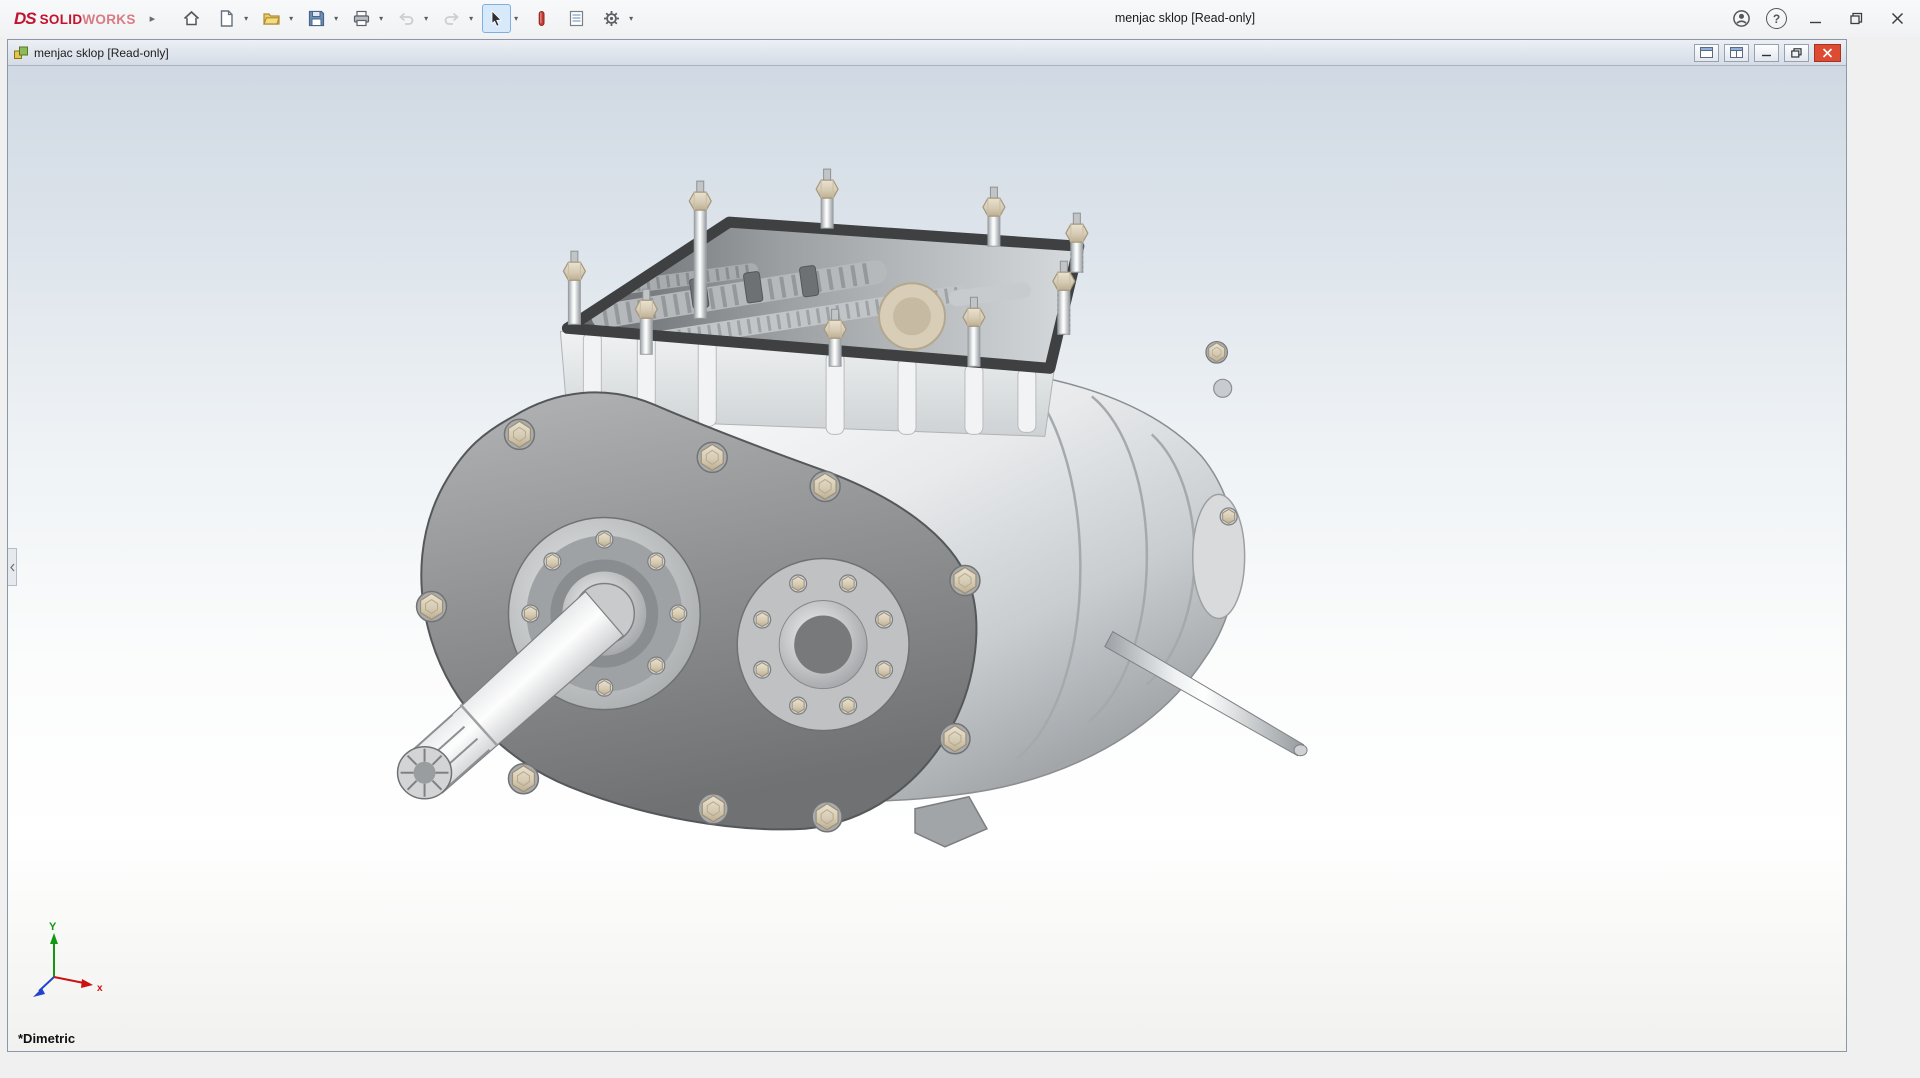  I want to click on help-icon: ?, so click(1776, 18).